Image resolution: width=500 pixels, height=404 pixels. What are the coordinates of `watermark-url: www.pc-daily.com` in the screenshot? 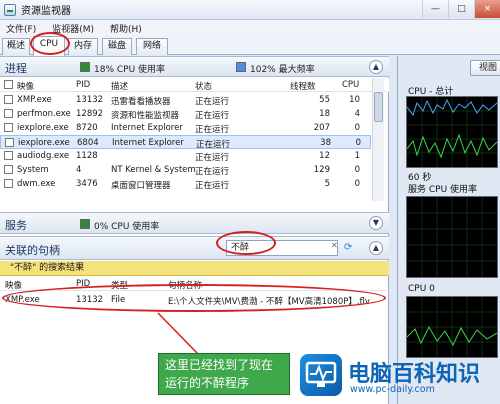 It's located at (392, 389).